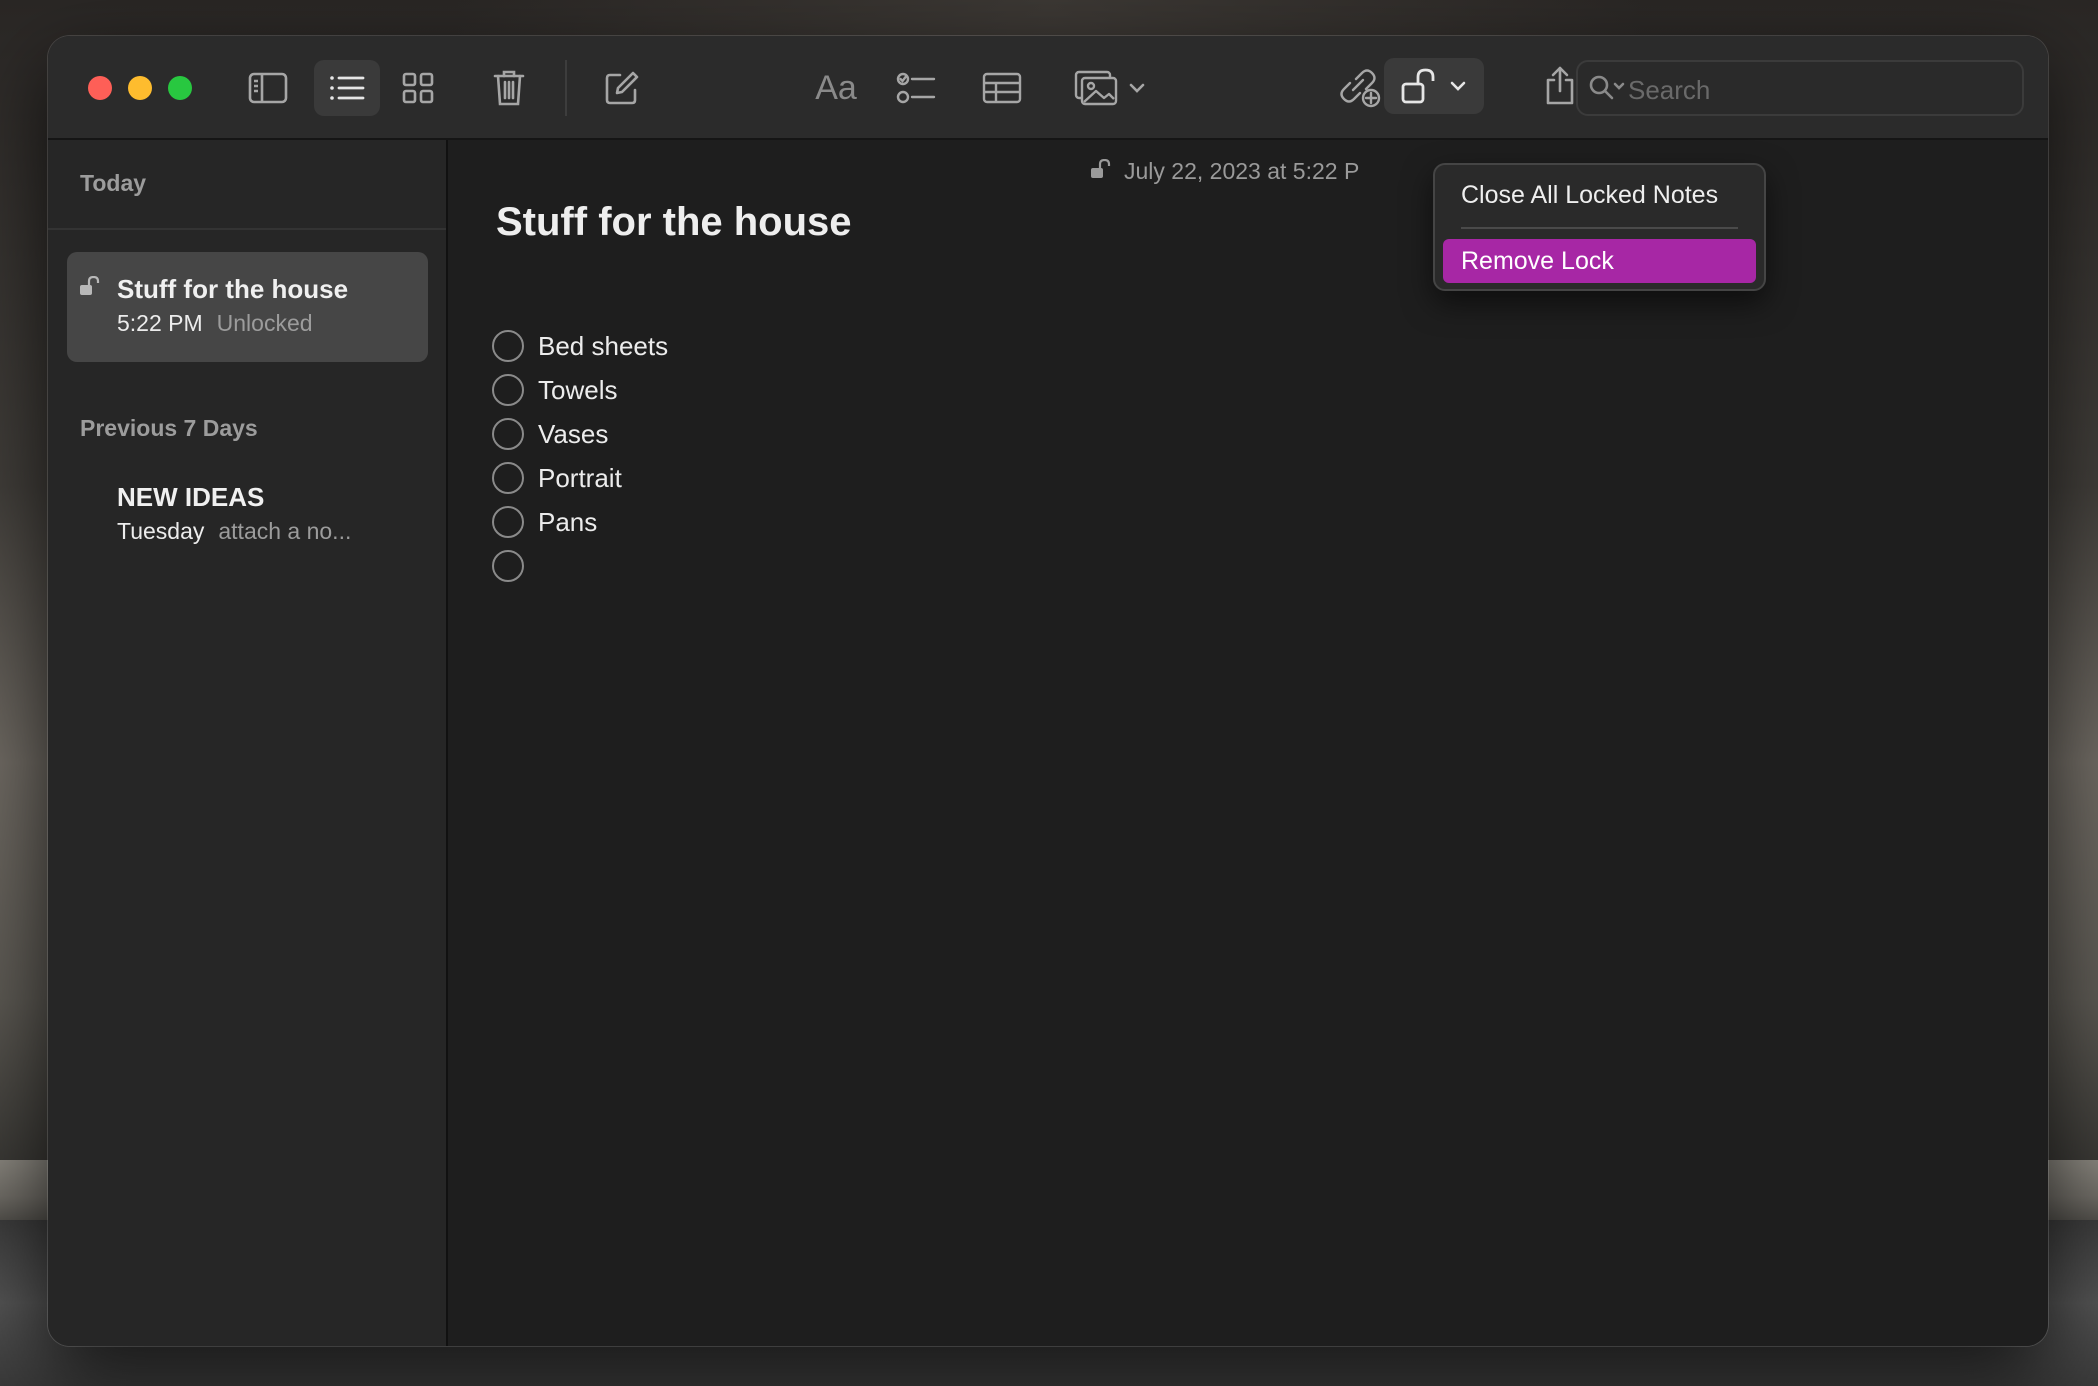  I want to click on note-title: Stuff for the house, so click(233, 289).